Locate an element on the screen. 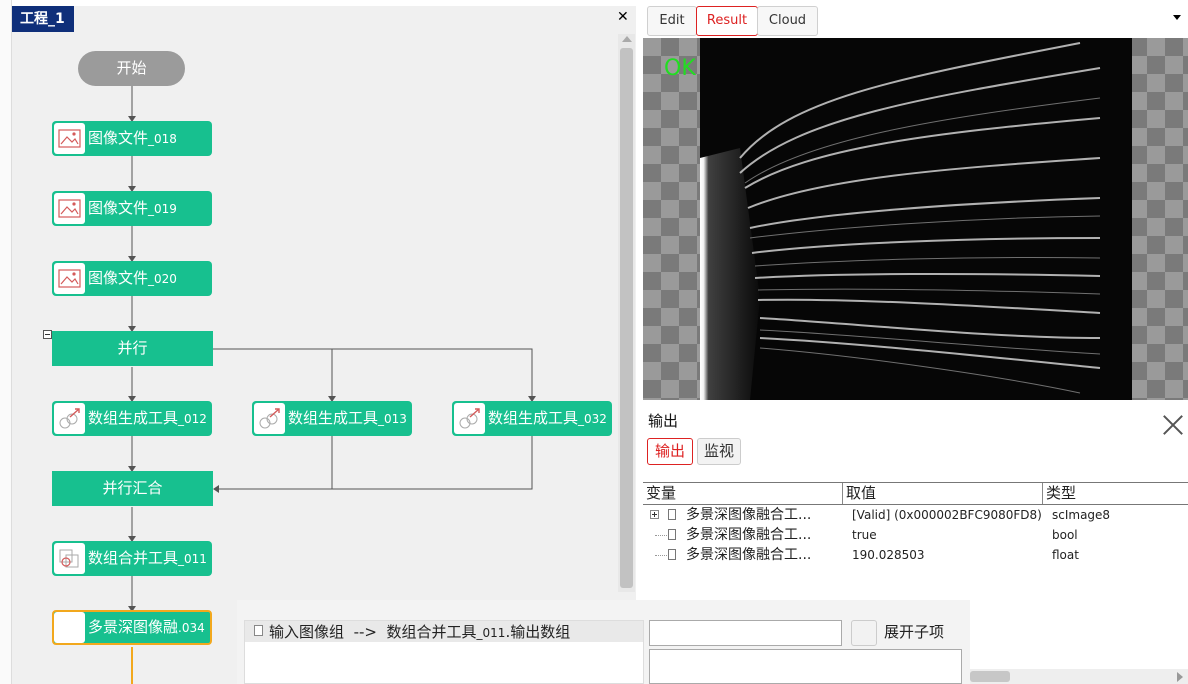 This screenshot has height=684, width=1188. node-label: 多景深图像融.034 is located at coordinates (146, 627).